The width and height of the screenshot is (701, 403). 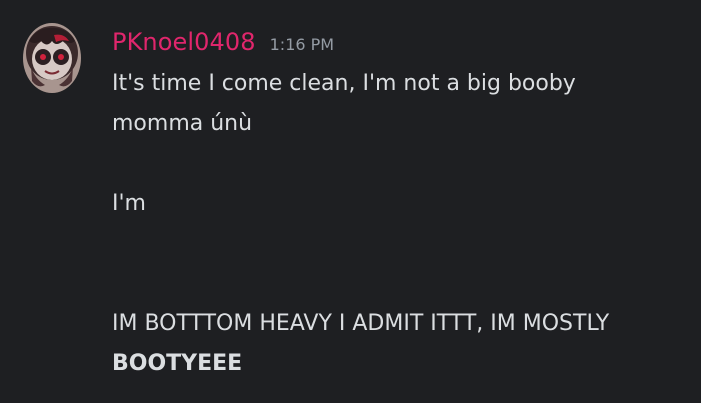 I want to click on message-line: momma únù, so click(x=182, y=123).